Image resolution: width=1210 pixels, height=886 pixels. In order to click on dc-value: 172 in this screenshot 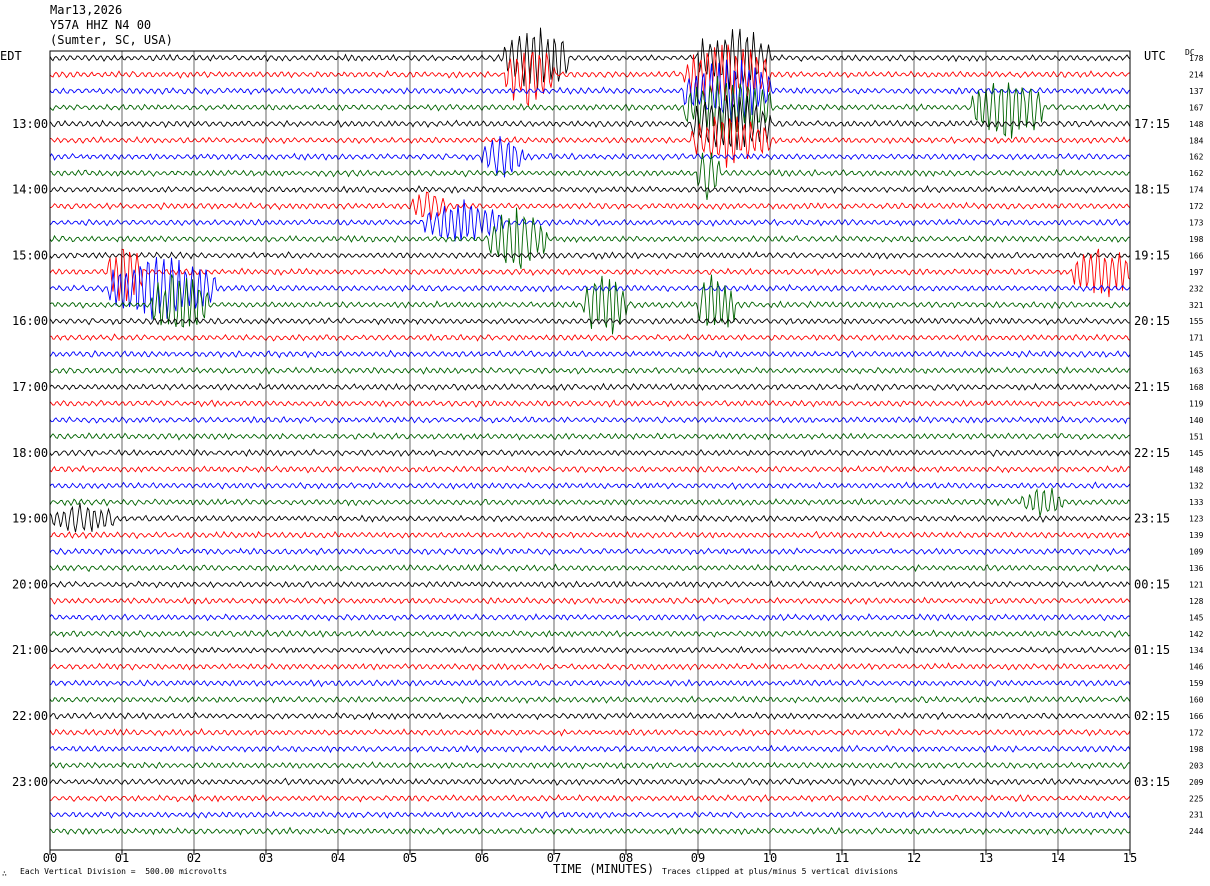, I will do `click(1196, 732)`.